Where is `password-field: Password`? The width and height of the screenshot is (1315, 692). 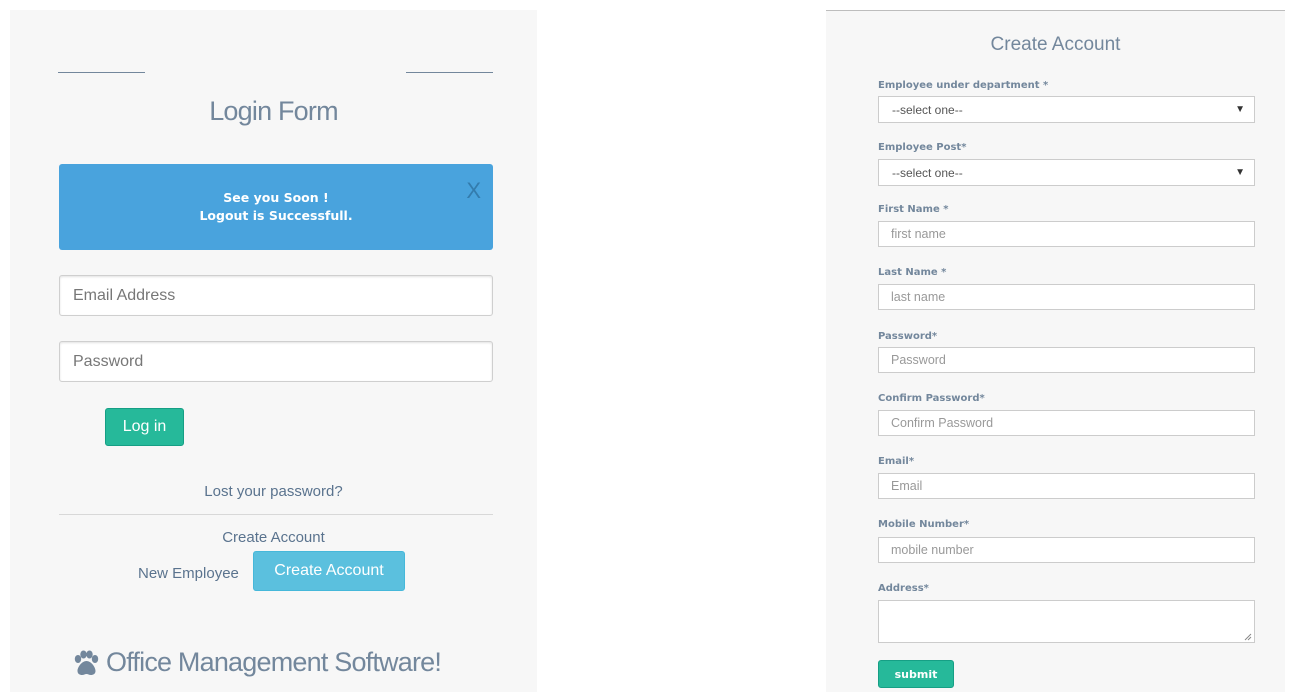 password-field: Password is located at coordinates (1066, 360).